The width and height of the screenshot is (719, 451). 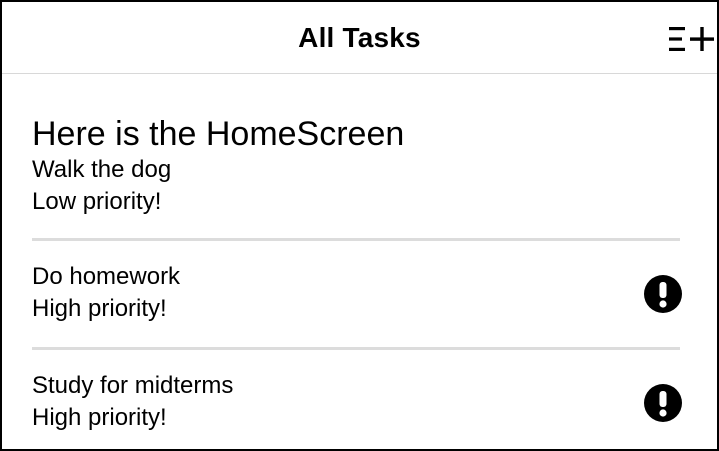 I want to click on add-task-button, so click(x=692, y=39).